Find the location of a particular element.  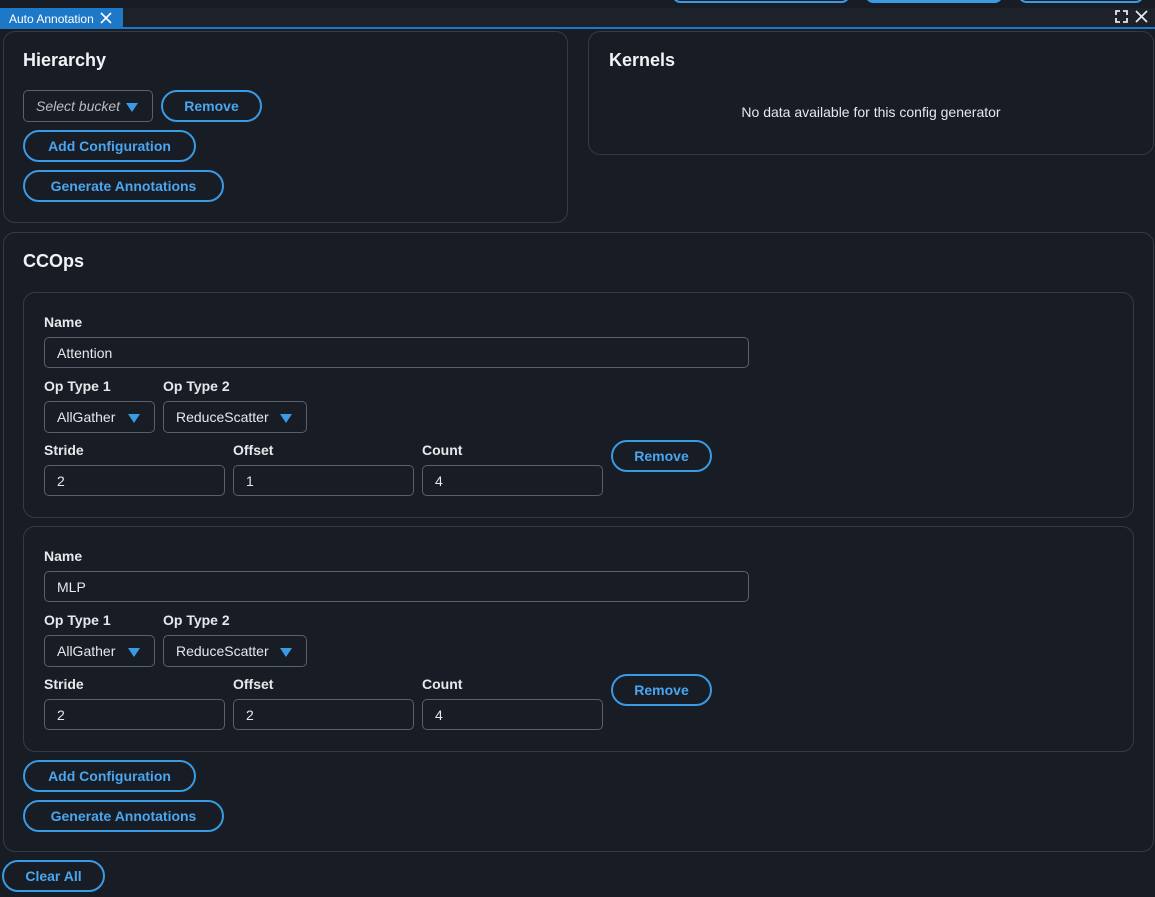

hierarchy-add-configuration-button: Add Configuration is located at coordinates (109, 146).